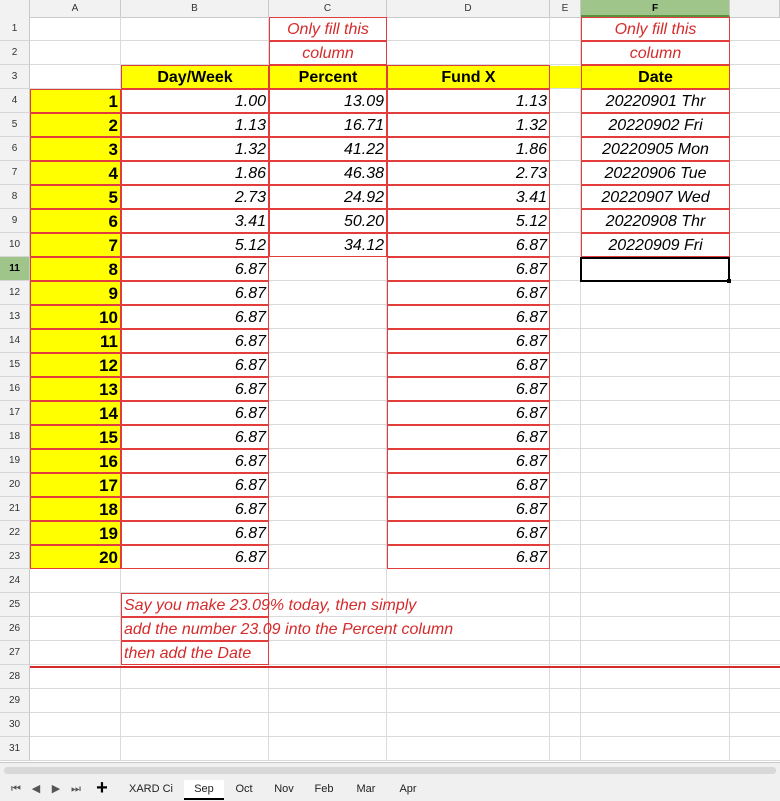 Image resolution: width=780 pixels, height=801 pixels. What do you see at coordinates (15, 221) in the screenshot?
I see `row-header: 9` at bounding box center [15, 221].